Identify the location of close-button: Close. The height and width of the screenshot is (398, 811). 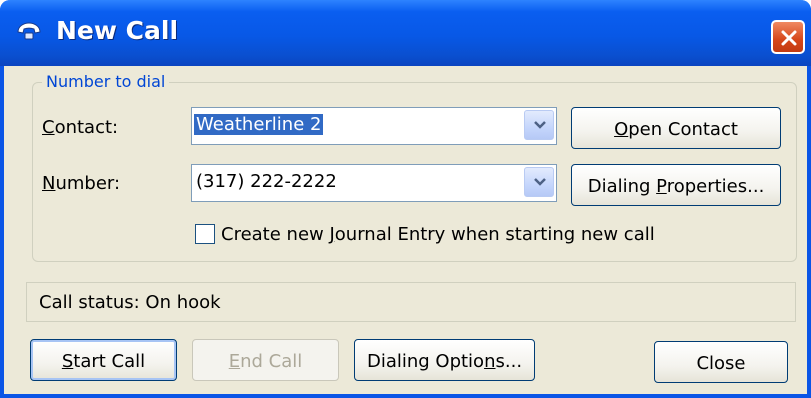
(721, 362).